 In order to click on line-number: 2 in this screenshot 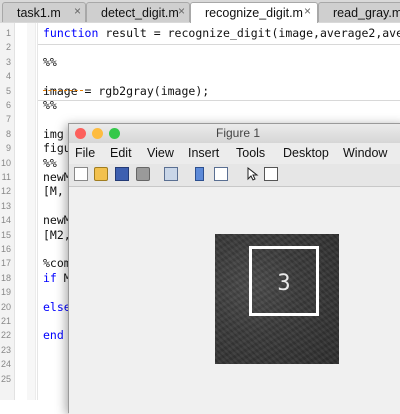, I will do `click(8, 47)`.